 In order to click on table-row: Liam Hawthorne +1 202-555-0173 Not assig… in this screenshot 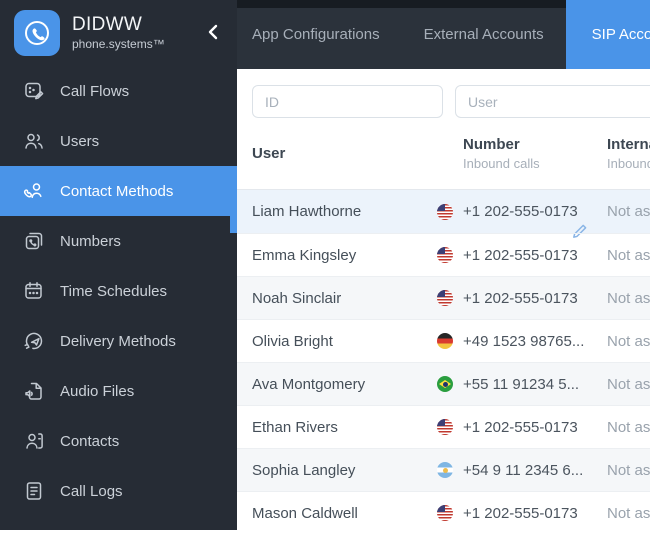, I will do `click(440, 213)`.